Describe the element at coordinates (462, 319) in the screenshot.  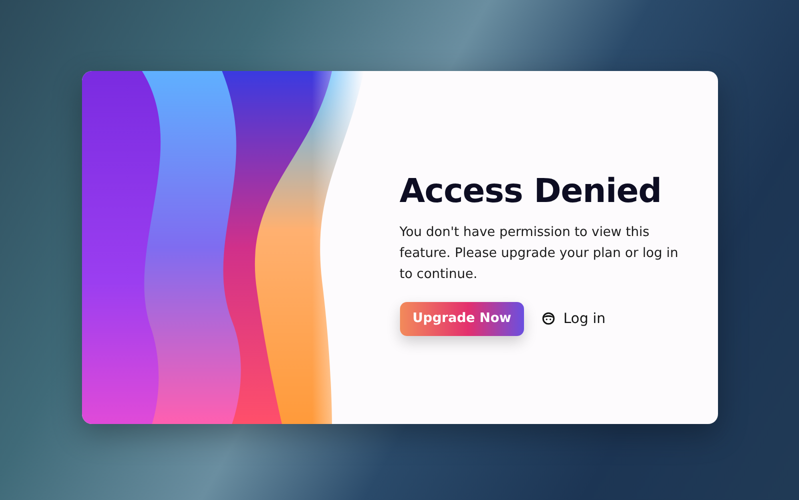
I see `upgrade-button: Upgrade Now` at that location.